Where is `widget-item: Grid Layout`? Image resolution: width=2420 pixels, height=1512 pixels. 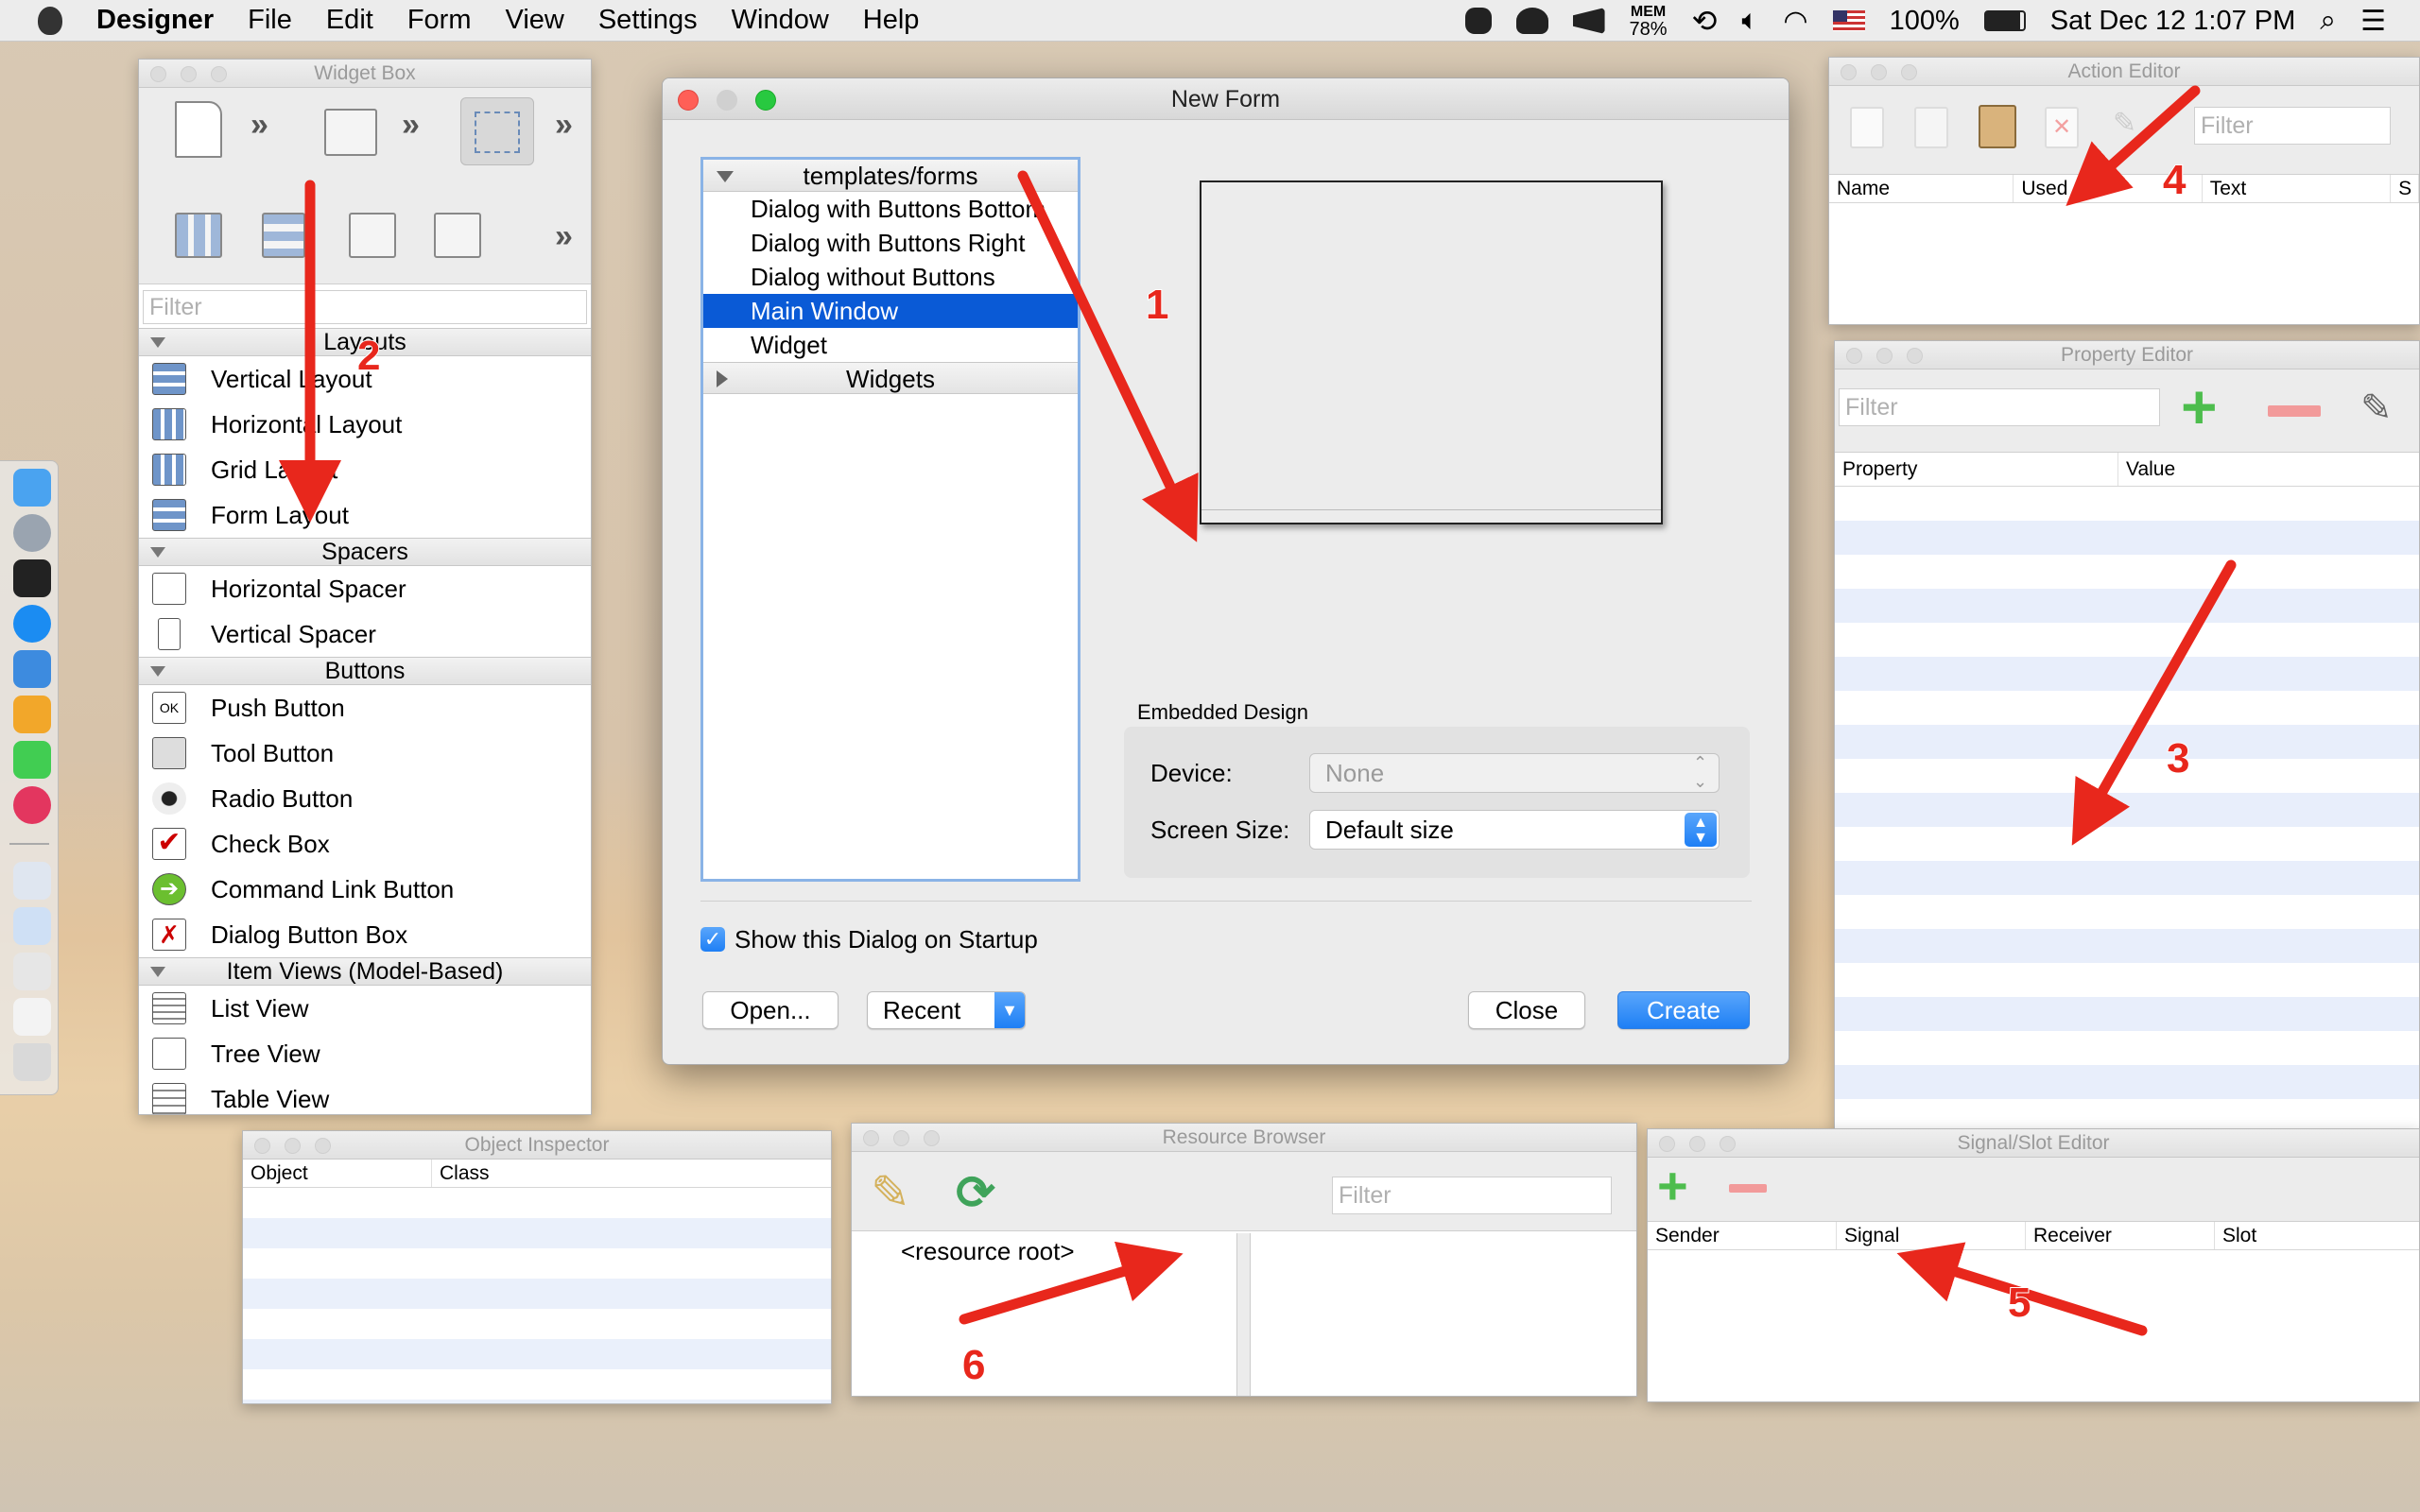
widget-item: Grid Layout is located at coordinates (365, 469).